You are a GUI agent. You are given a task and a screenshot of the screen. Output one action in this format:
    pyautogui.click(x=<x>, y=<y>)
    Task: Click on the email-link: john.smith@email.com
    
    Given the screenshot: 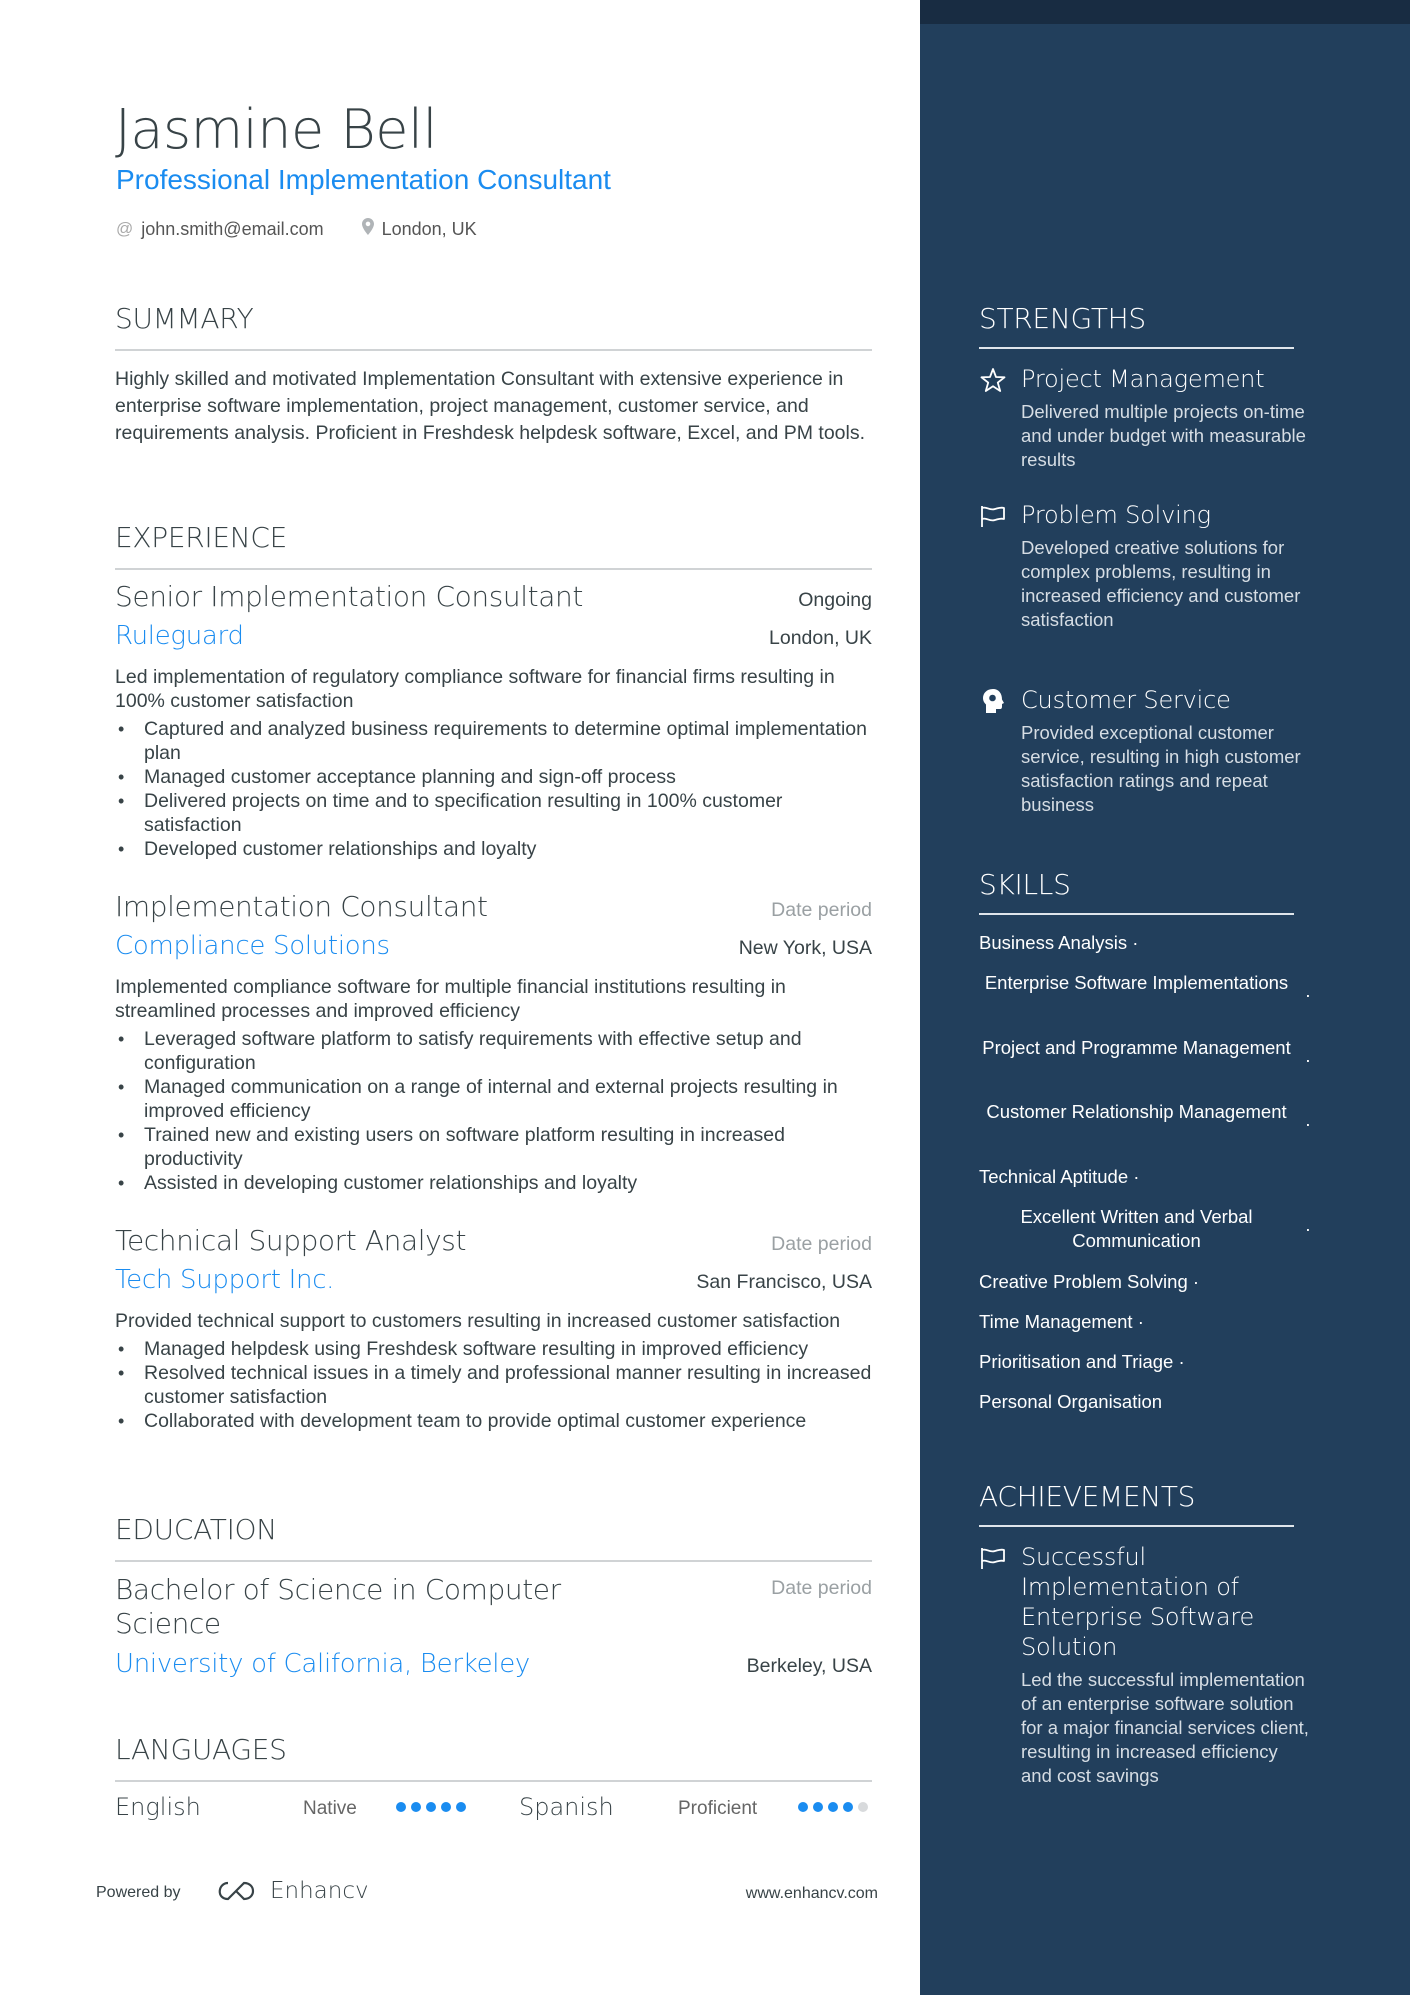 What is the action you would take?
    pyautogui.click(x=232, y=229)
    